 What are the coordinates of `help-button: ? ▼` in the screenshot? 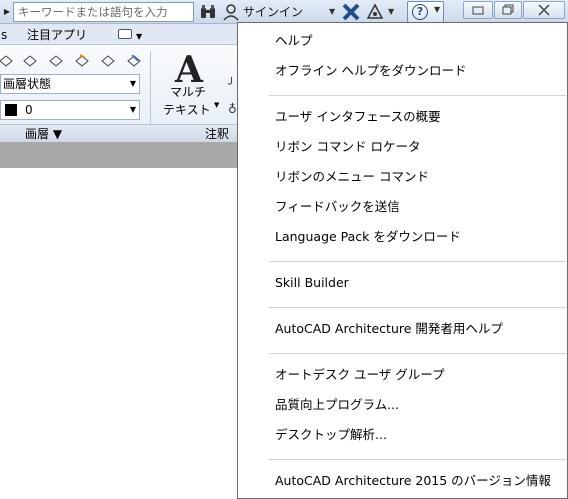 It's located at (425, 12).